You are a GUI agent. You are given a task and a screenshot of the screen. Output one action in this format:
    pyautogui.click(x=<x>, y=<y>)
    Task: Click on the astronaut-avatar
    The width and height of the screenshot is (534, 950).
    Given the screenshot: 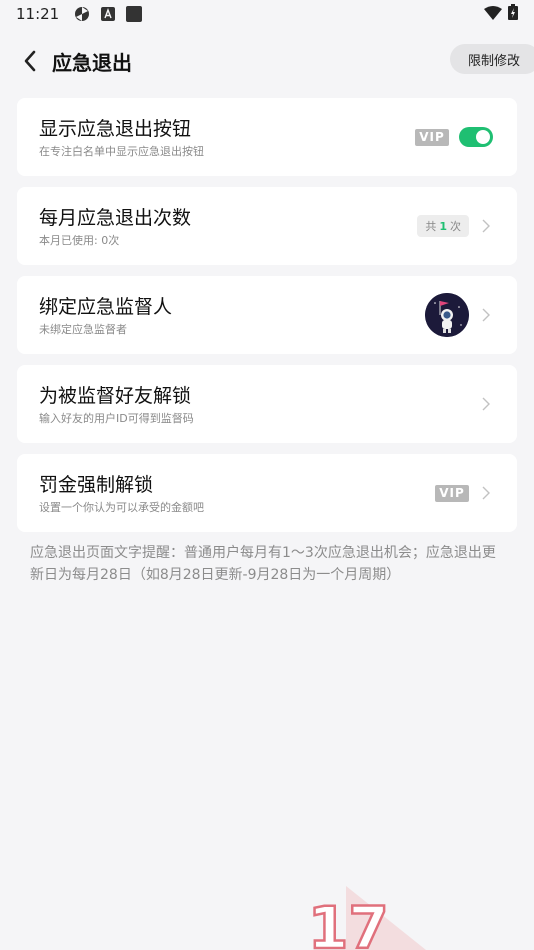 What is the action you would take?
    pyautogui.click(x=447, y=315)
    